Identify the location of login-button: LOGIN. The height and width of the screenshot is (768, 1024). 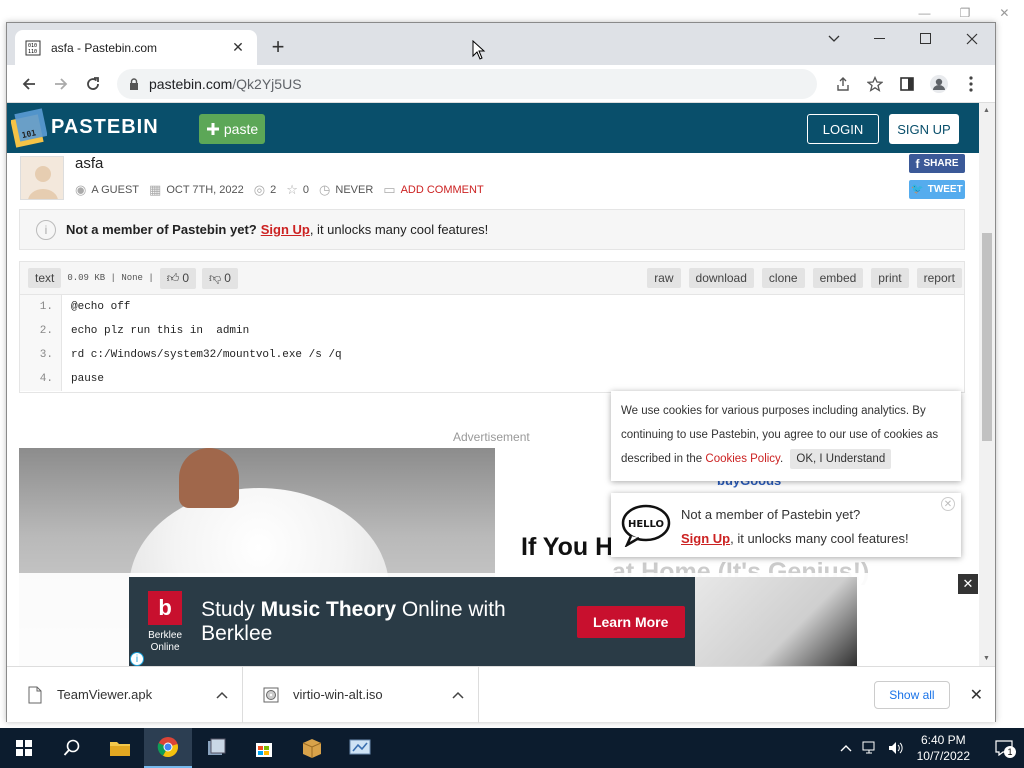
(843, 129).